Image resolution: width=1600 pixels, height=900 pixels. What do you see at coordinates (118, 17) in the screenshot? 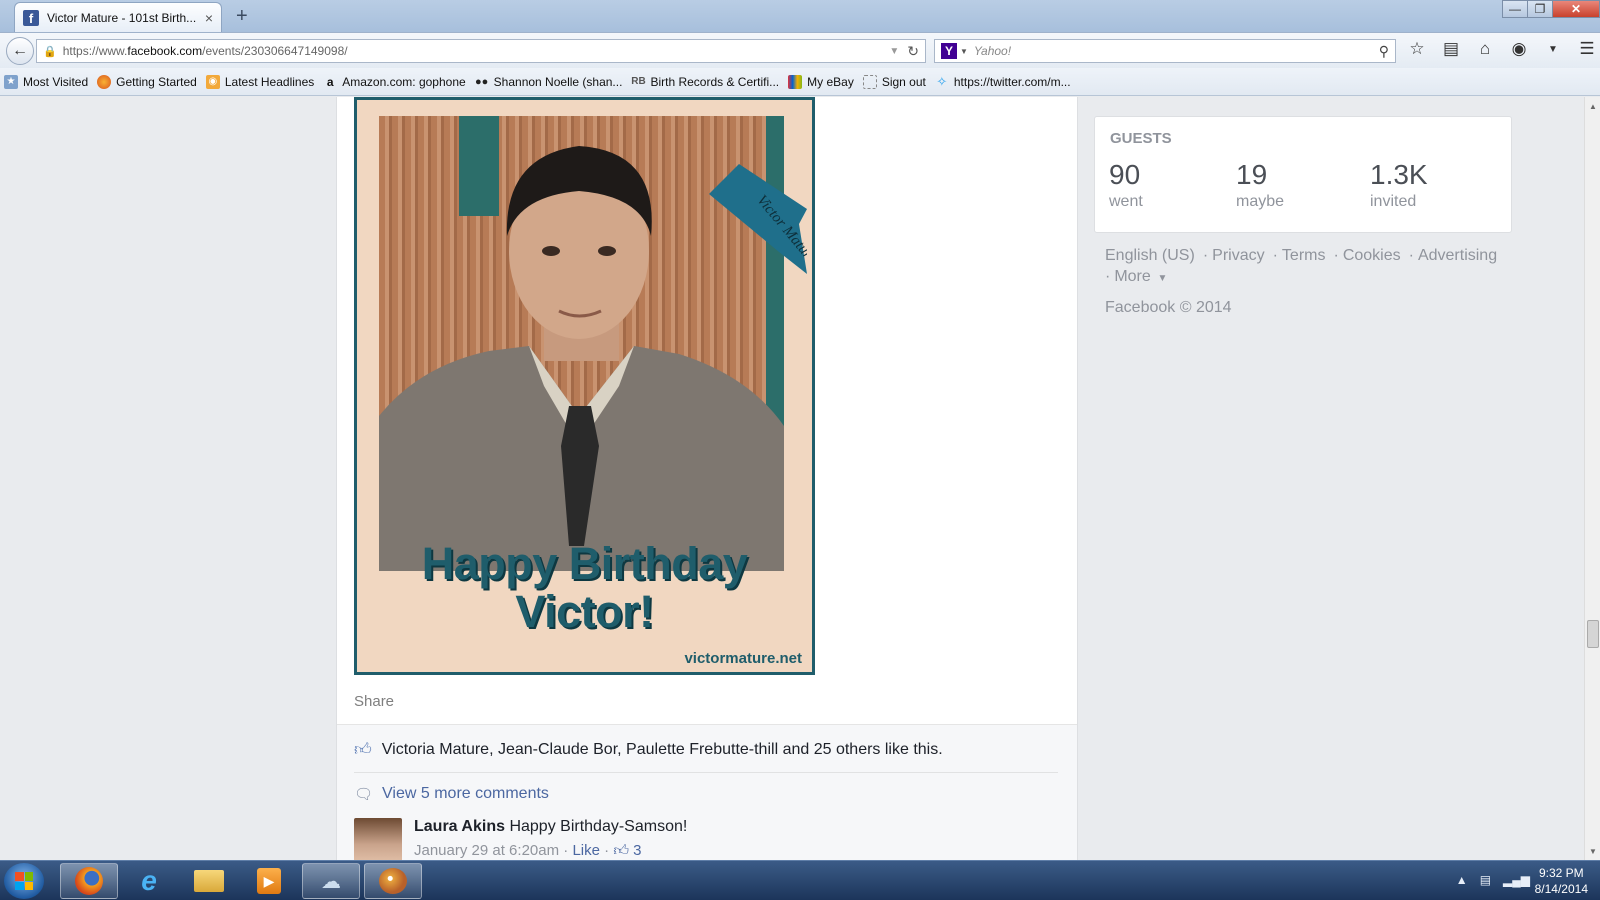
I see `browser-tab: f Victor Mature - 101st Birth... ×` at bounding box center [118, 17].